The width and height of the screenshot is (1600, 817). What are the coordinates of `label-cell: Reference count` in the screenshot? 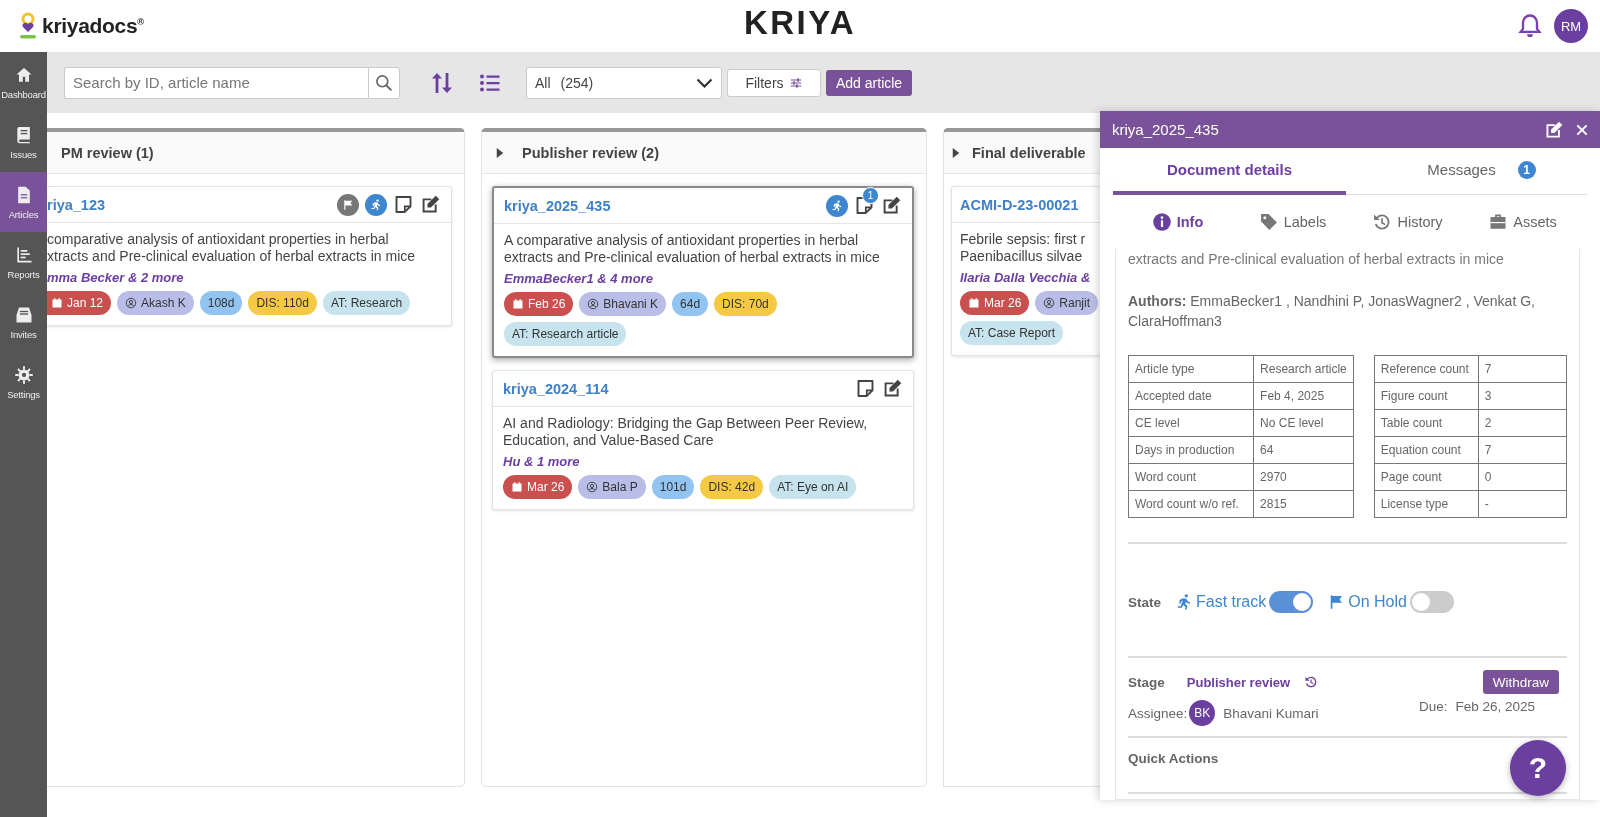 It's located at (1426, 369).